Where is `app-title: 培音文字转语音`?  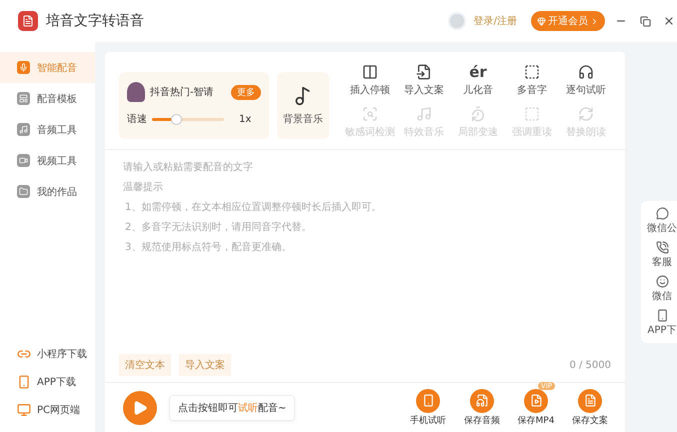 app-title: 培音文字转语音 is located at coordinates (95, 21).